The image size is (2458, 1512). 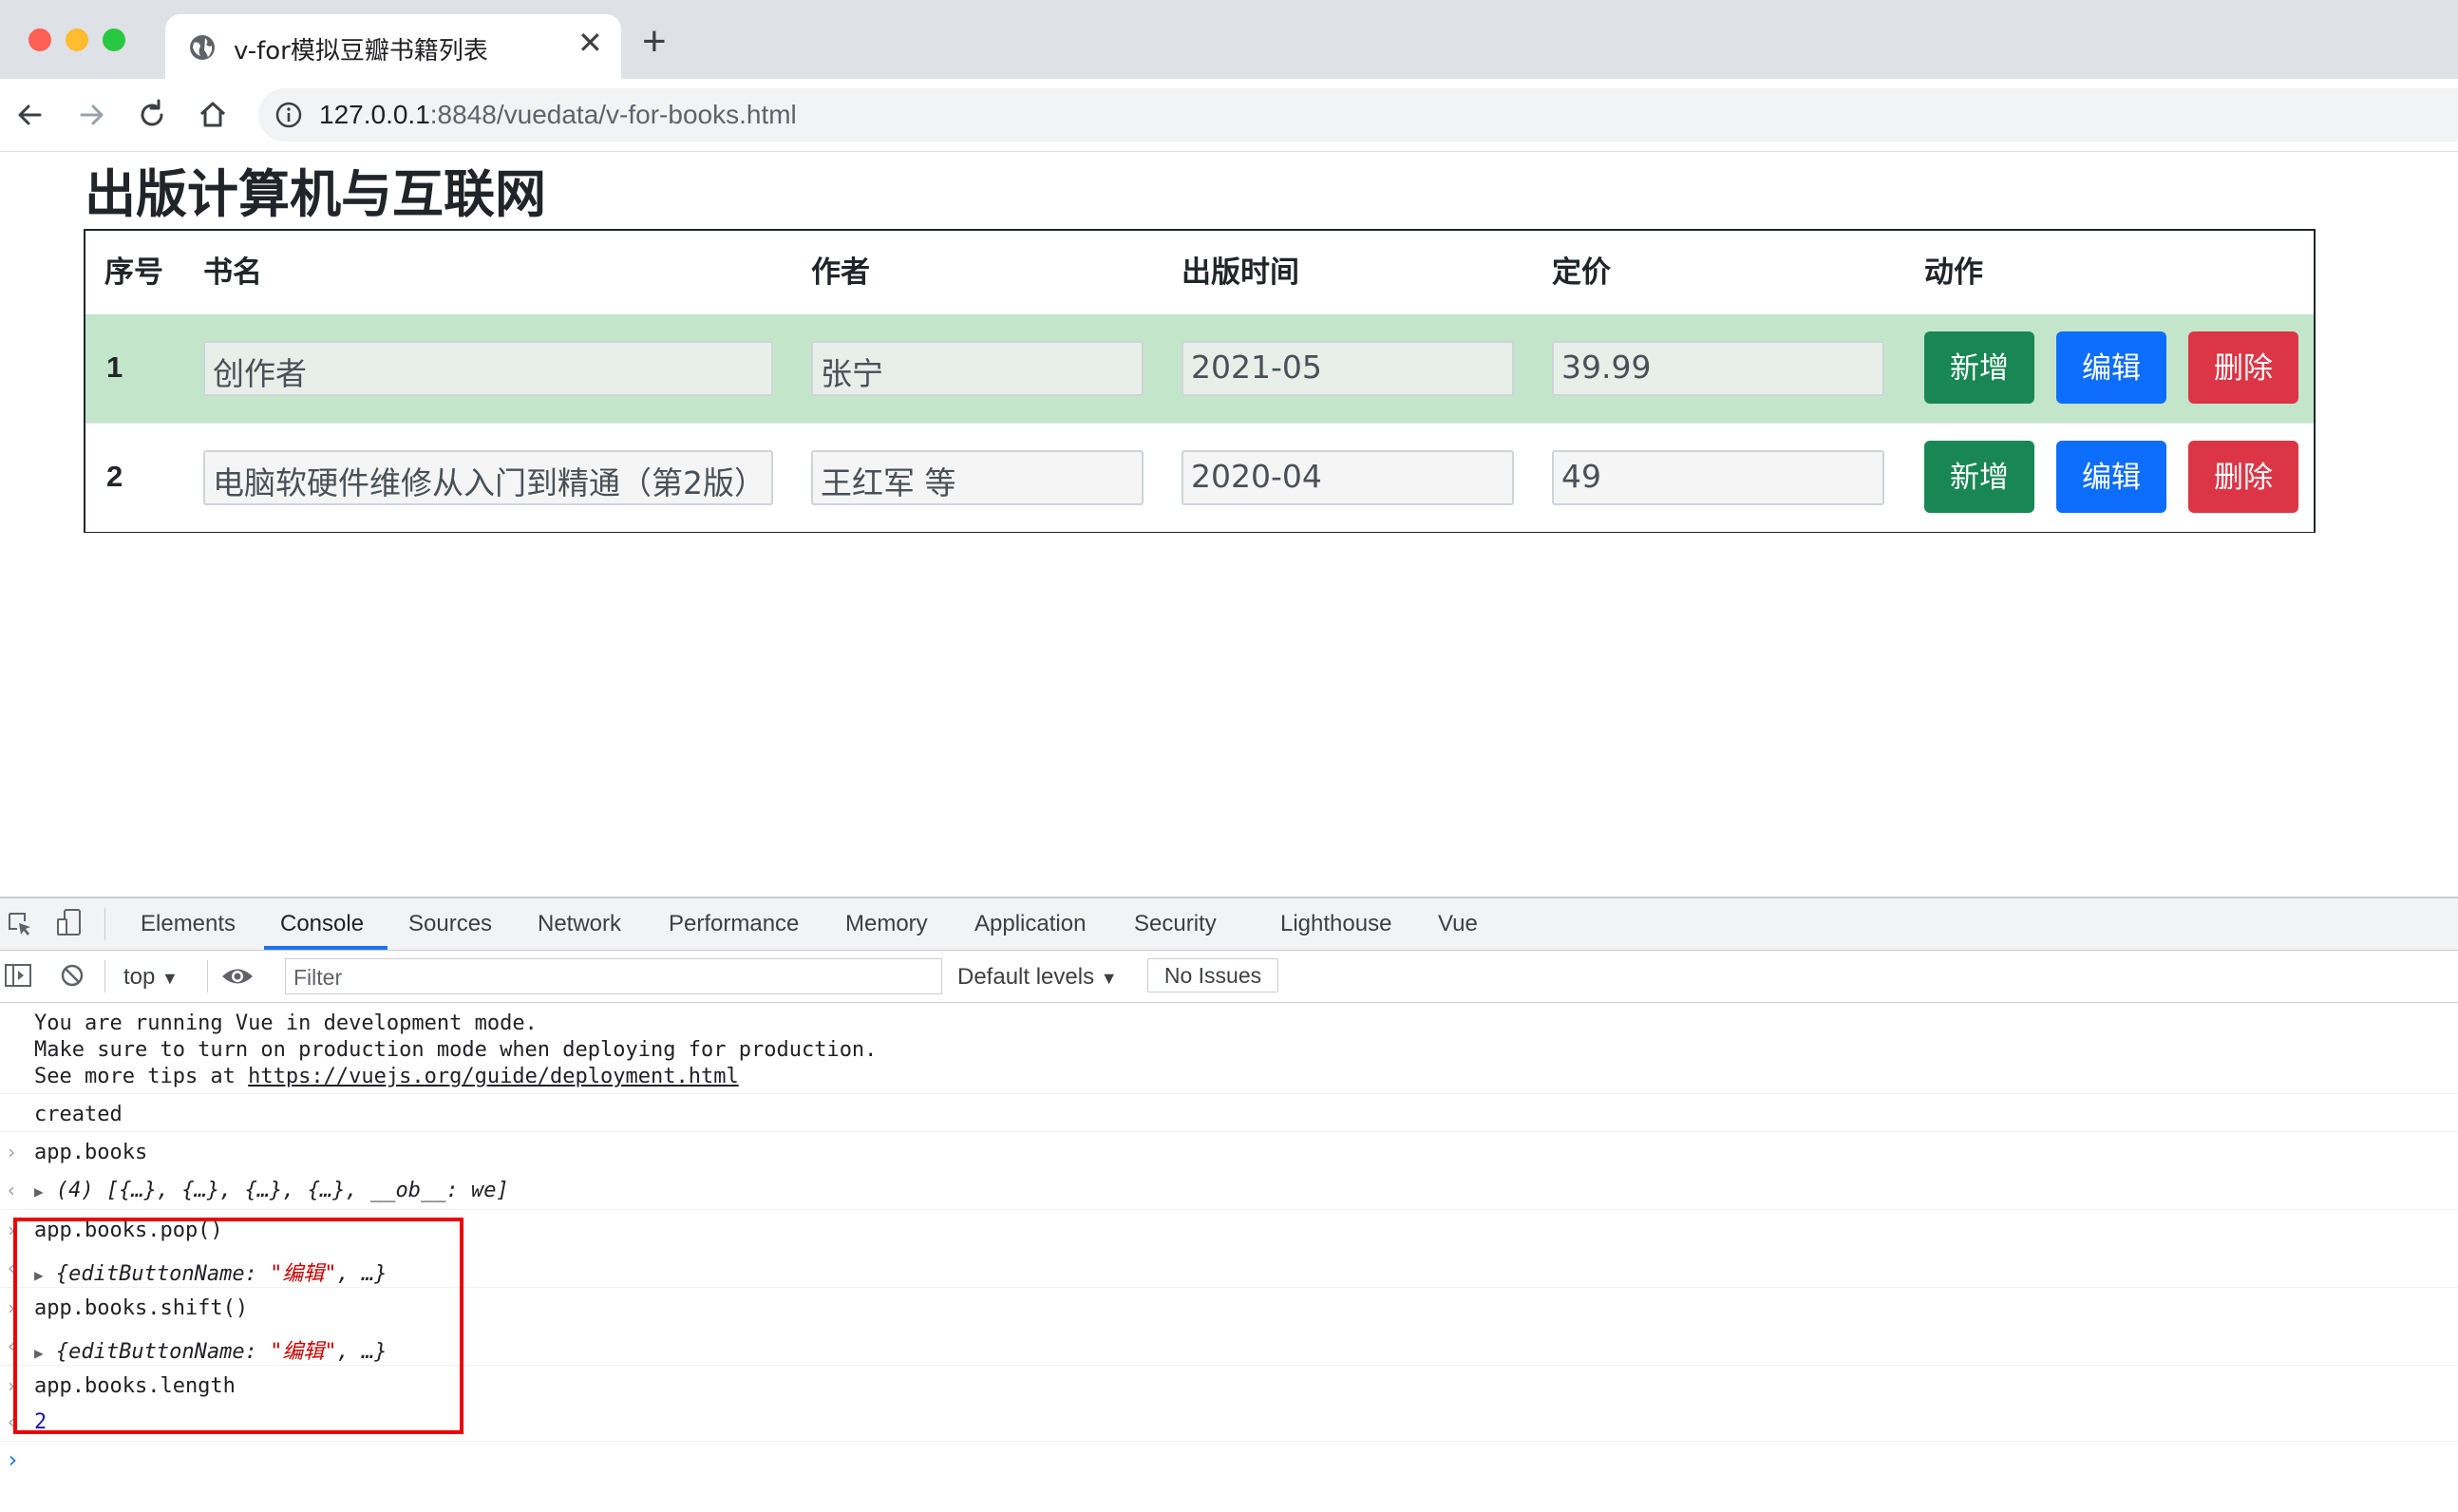 I want to click on tab-close-icon: ✕, so click(x=590, y=43).